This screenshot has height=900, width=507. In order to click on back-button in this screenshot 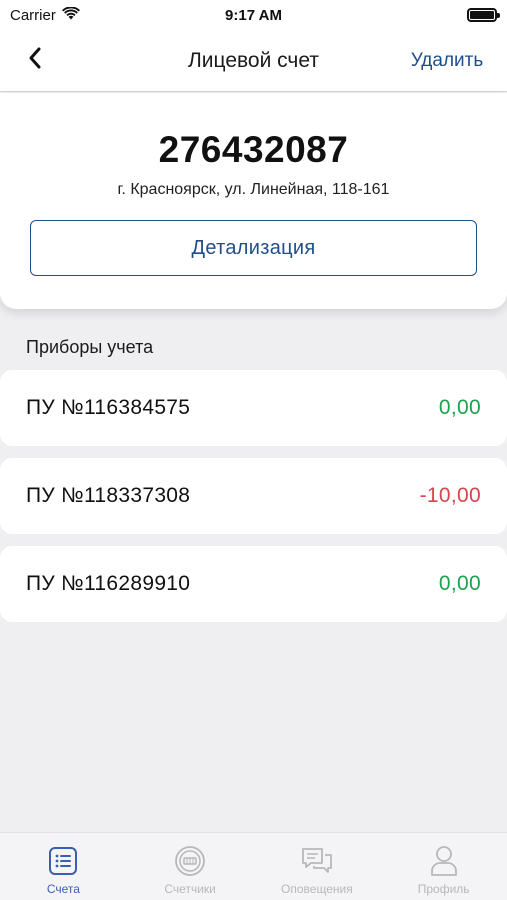, I will do `click(35, 61)`.